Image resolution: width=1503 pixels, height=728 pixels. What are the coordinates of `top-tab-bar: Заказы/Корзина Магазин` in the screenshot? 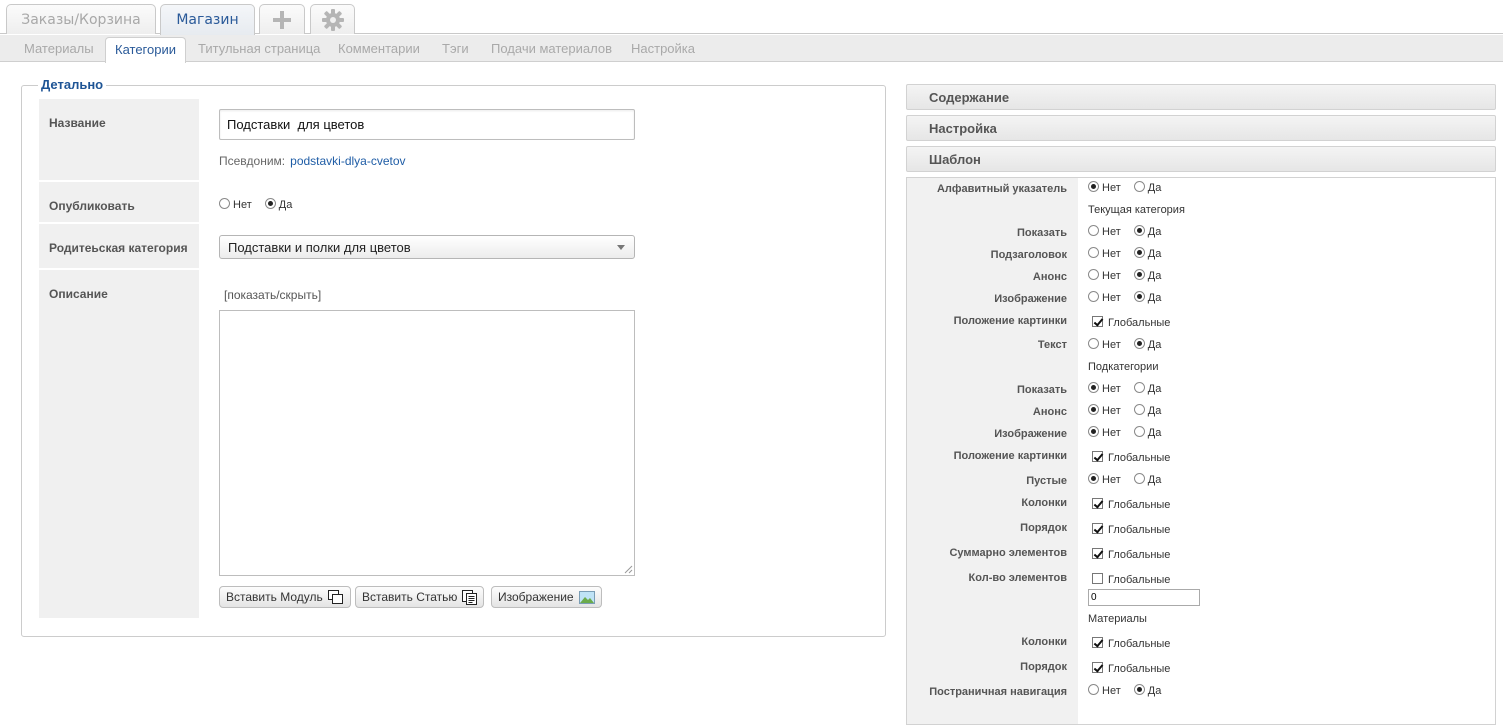 It's located at (751, 17).